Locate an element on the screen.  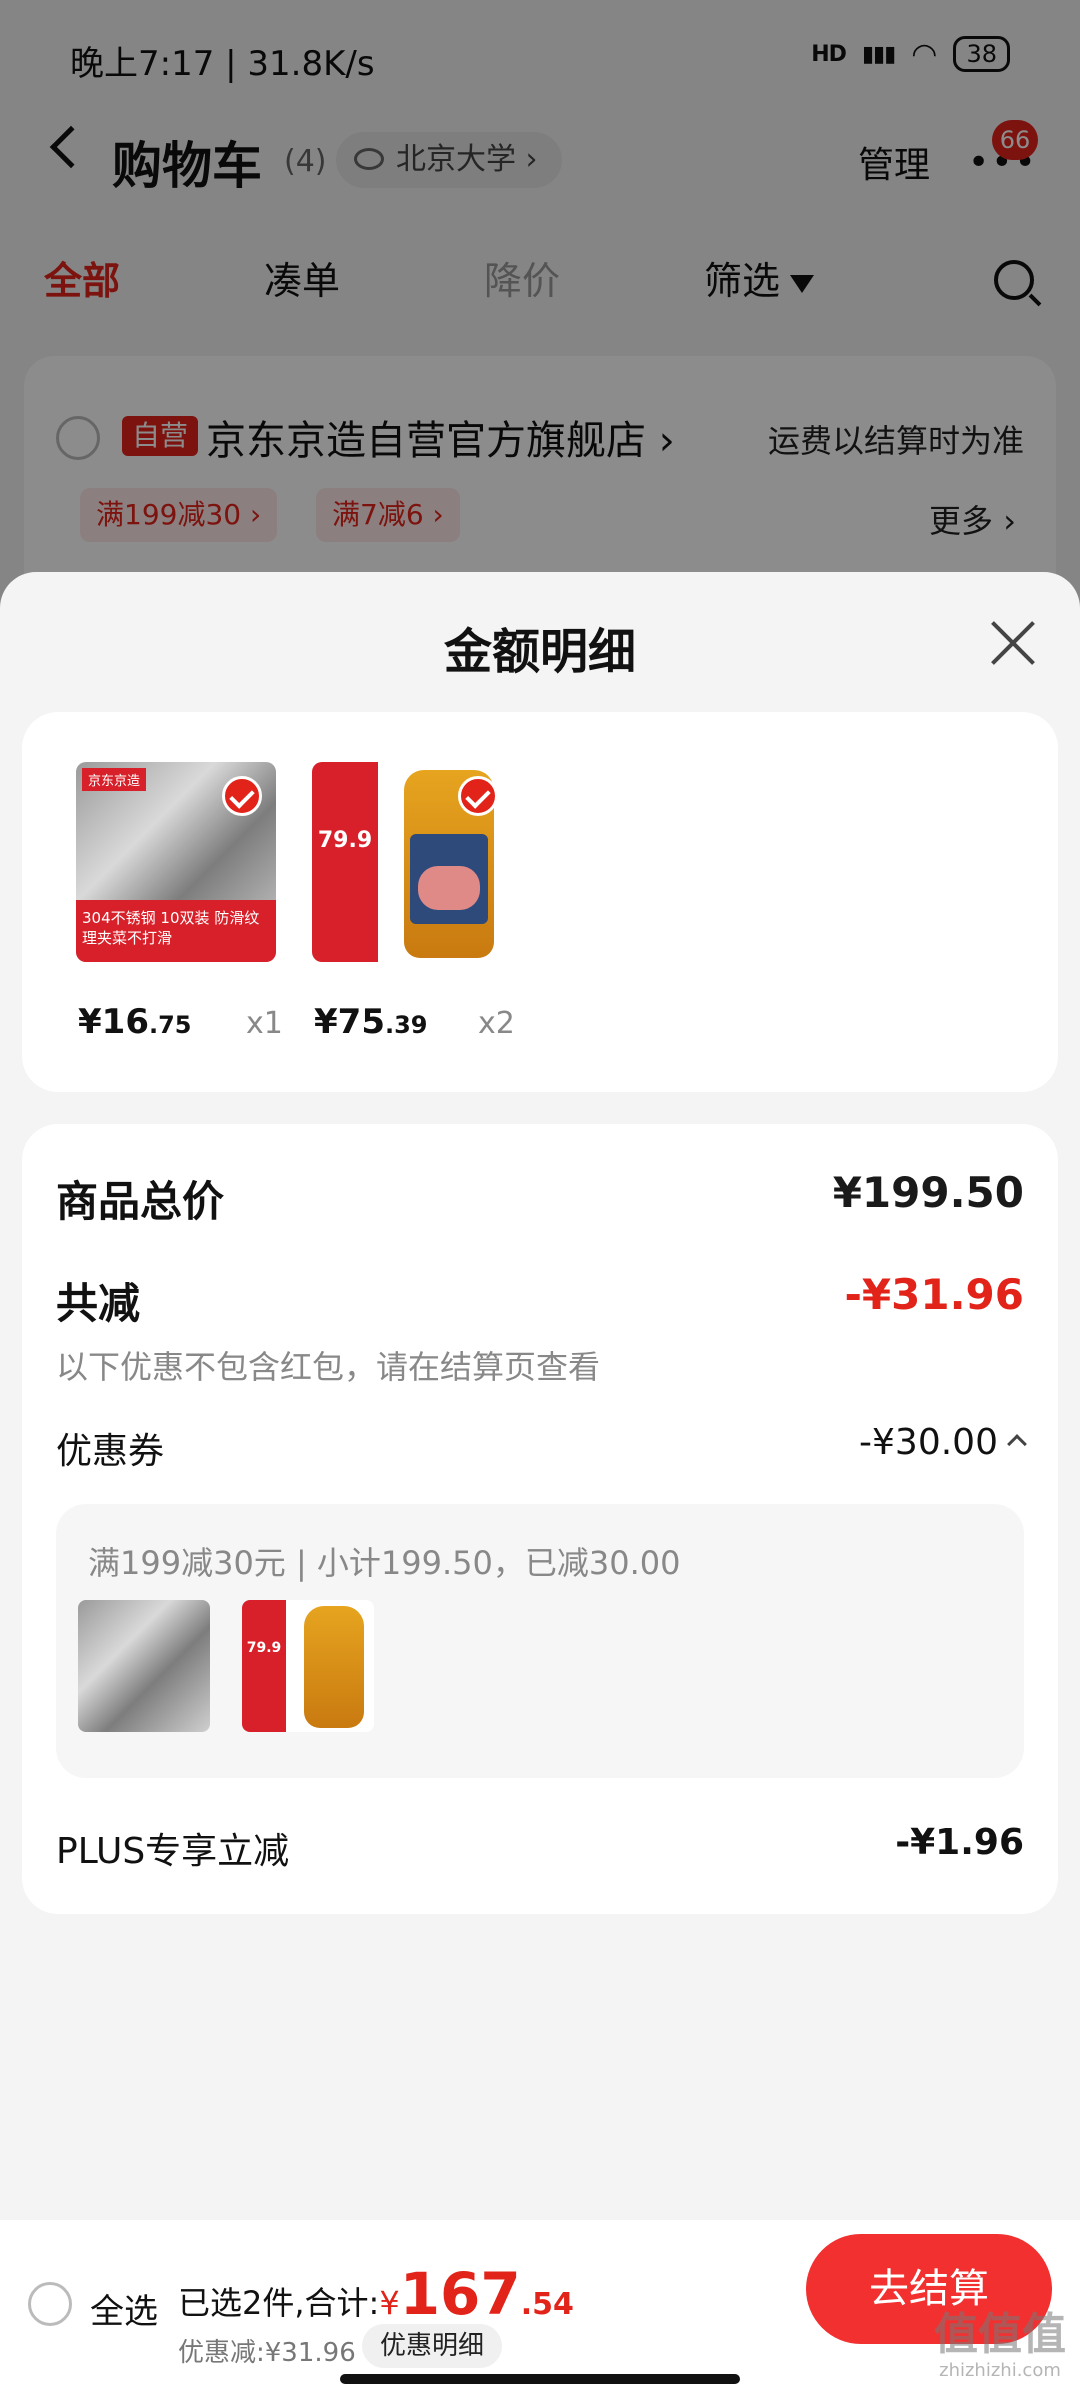
thumb-caption: 304不锈钢 10双装 防滑纹理夹菜不打滑 is located at coordinates (176, 931).